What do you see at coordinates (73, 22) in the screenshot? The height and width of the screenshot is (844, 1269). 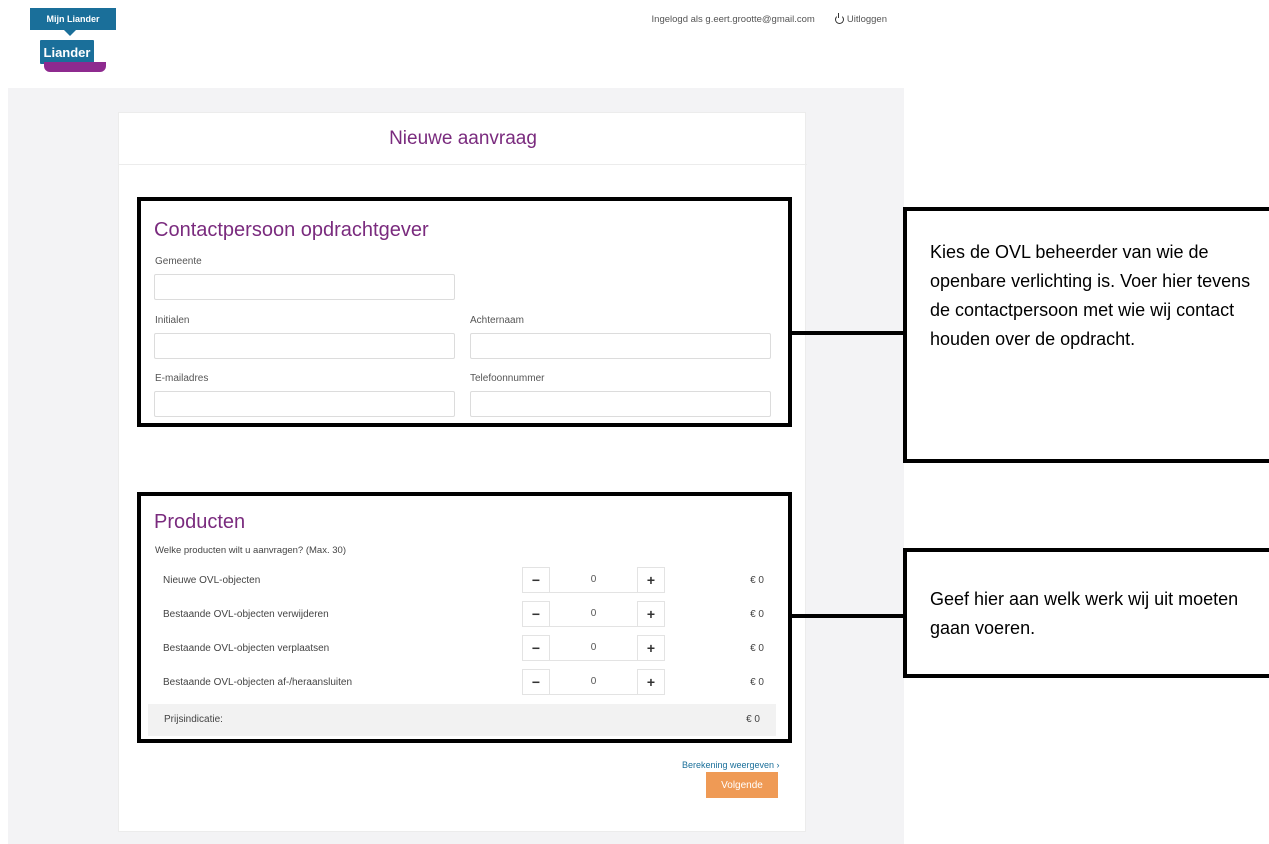 I see `mijn-liander-badge: Mijn Liander` at bounding box center [73, 22].